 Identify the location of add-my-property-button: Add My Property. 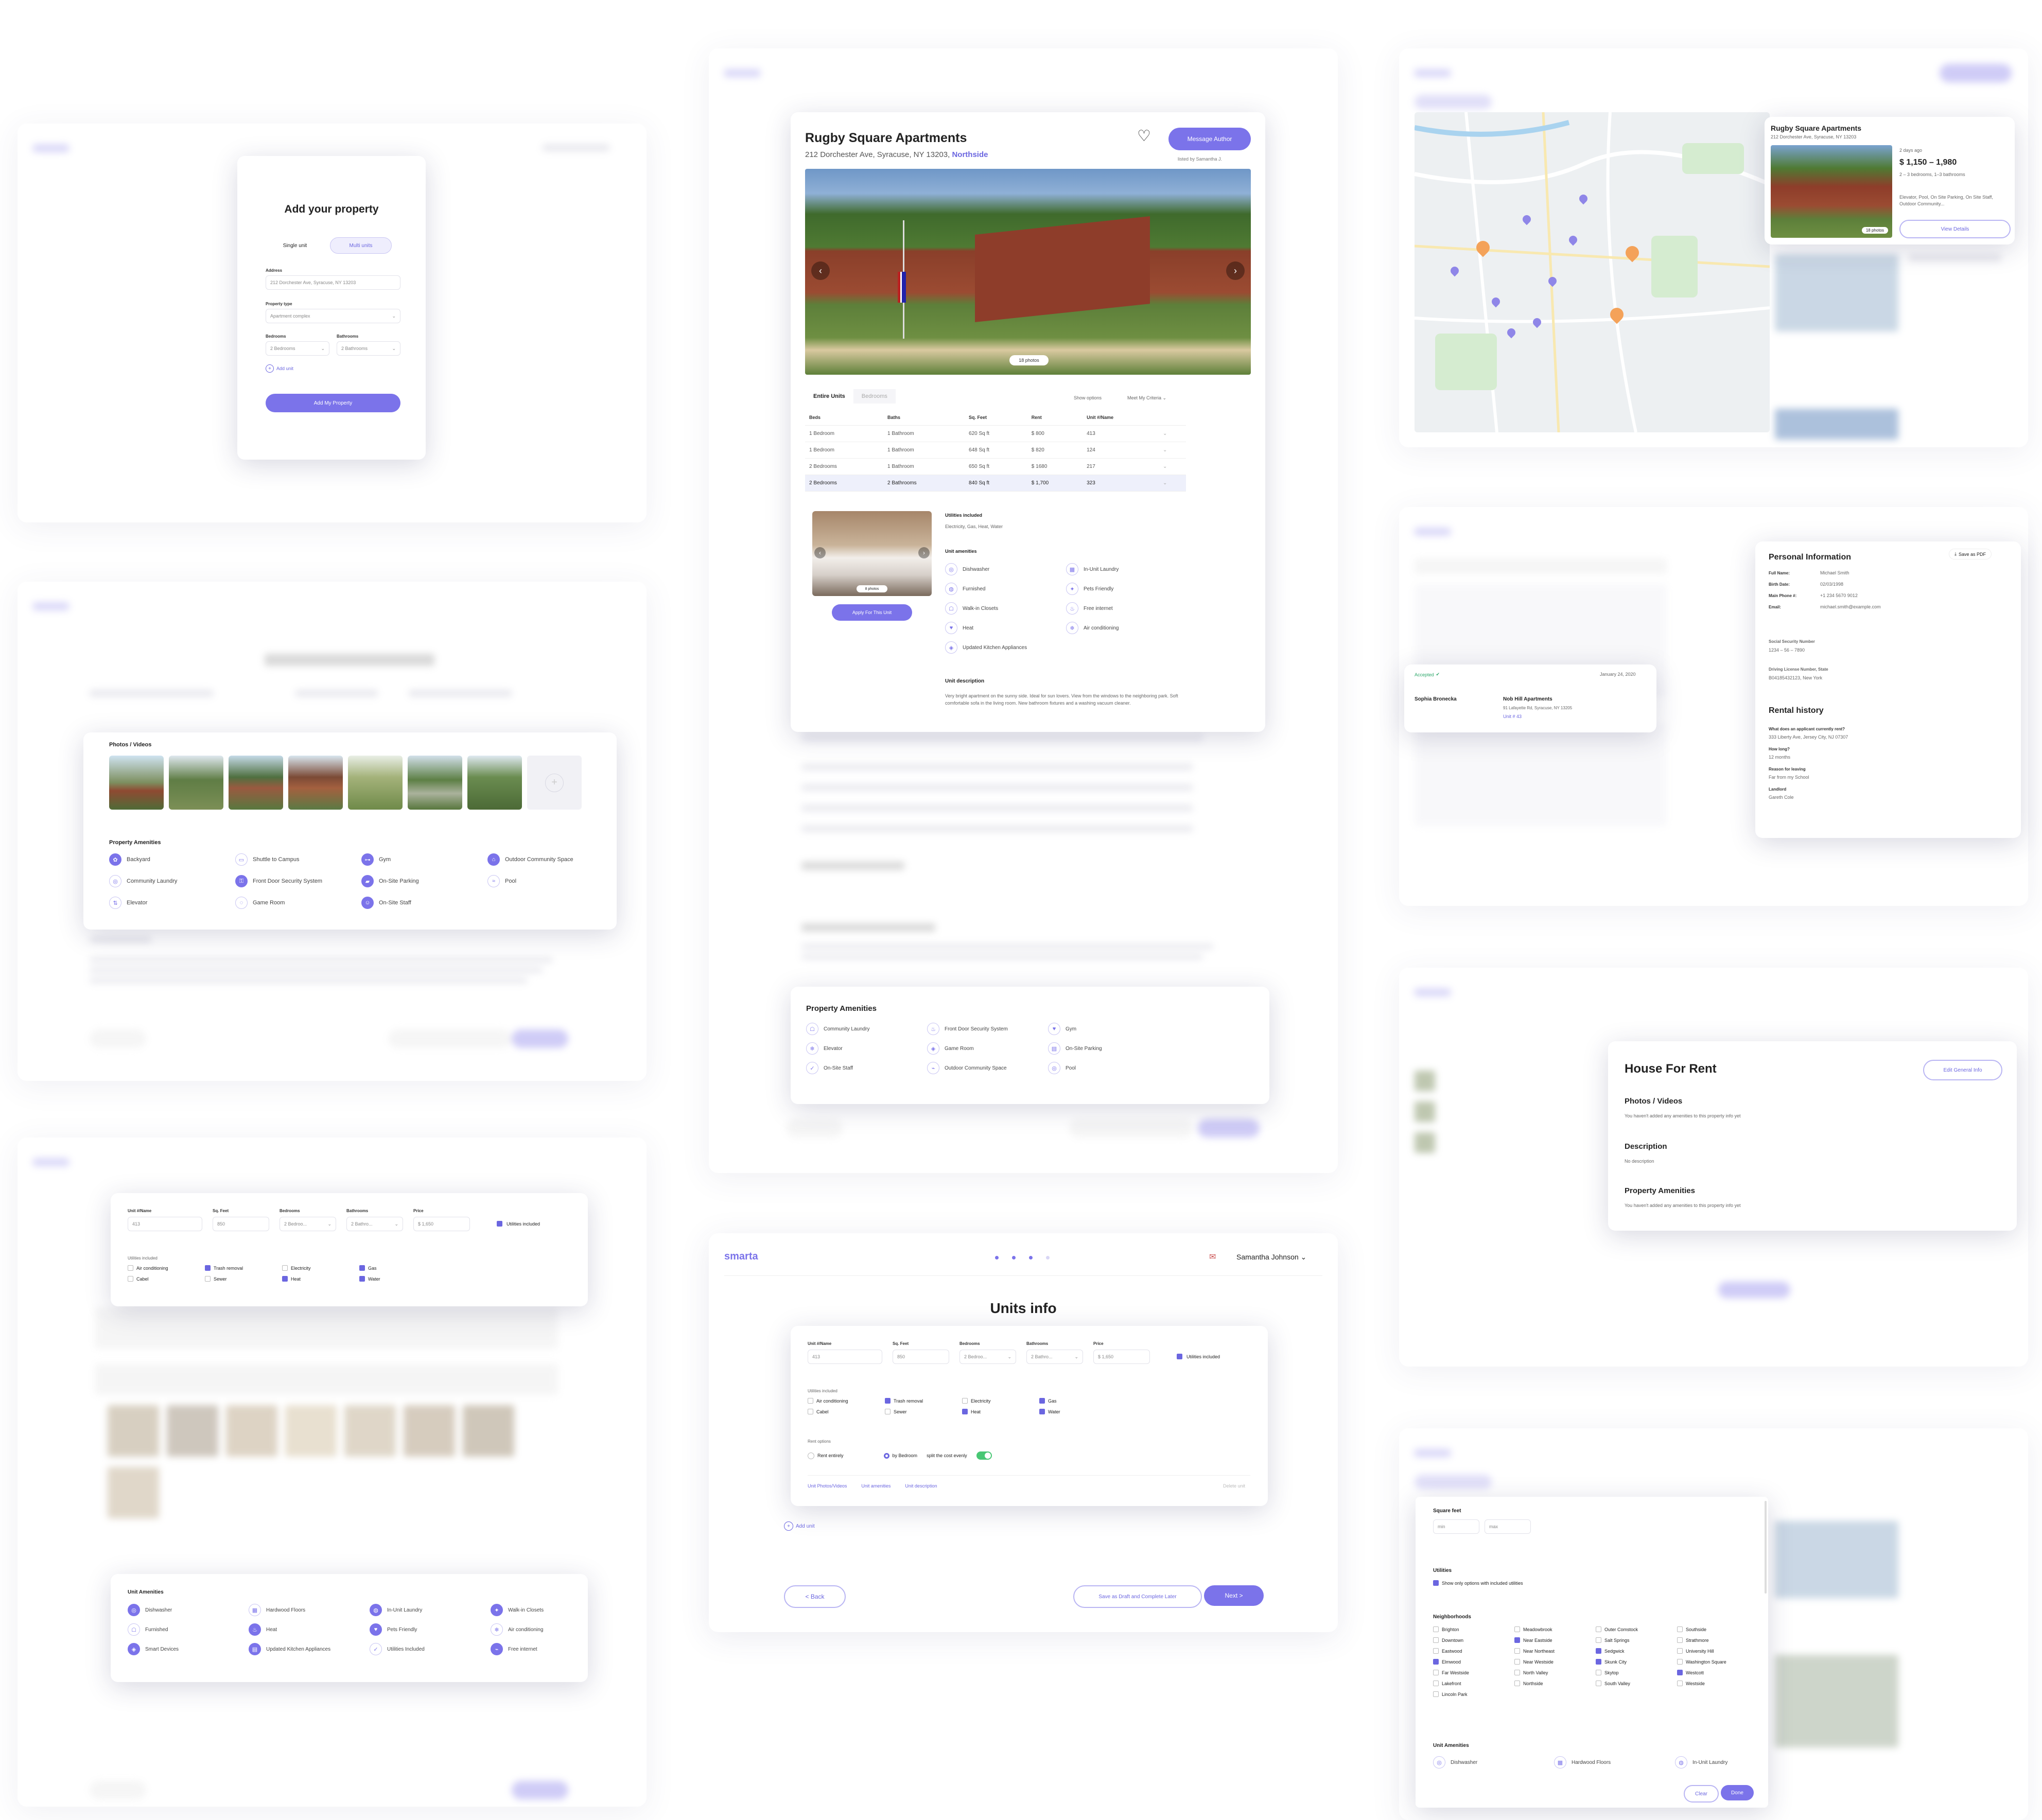
(333, 403).